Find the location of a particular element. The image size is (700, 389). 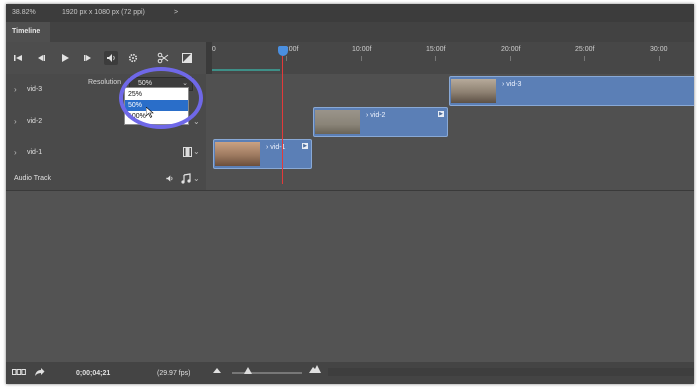

document-info: 1920 px x 1080 px (72 ppi) is located at coordinates (103, 12).